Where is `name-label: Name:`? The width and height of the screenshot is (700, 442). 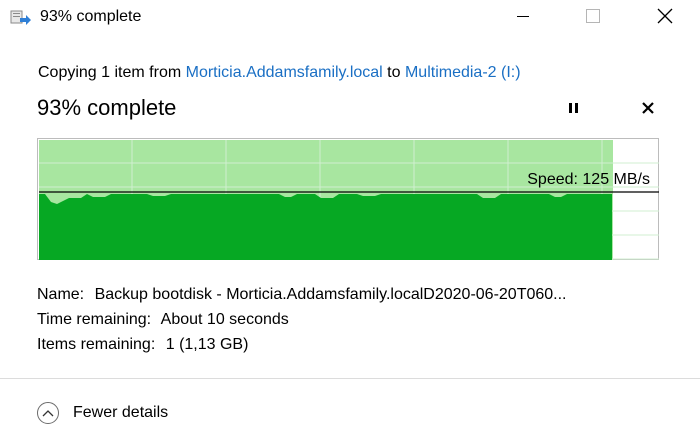
name-label: Name: is located at coordinates (61, 294).